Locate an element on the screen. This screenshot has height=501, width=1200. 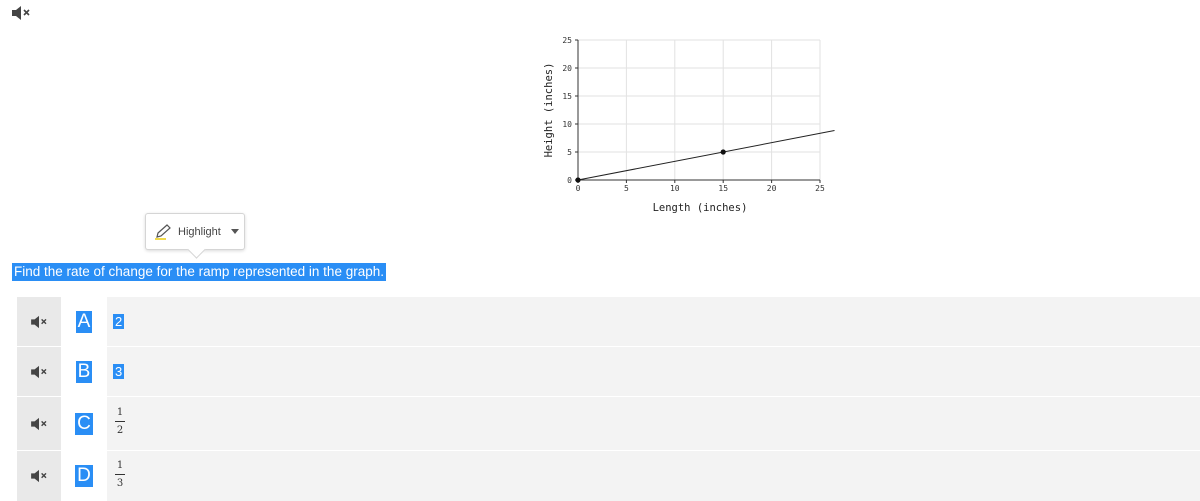
answer-letter-box: A is located at coordinates (84, 321).